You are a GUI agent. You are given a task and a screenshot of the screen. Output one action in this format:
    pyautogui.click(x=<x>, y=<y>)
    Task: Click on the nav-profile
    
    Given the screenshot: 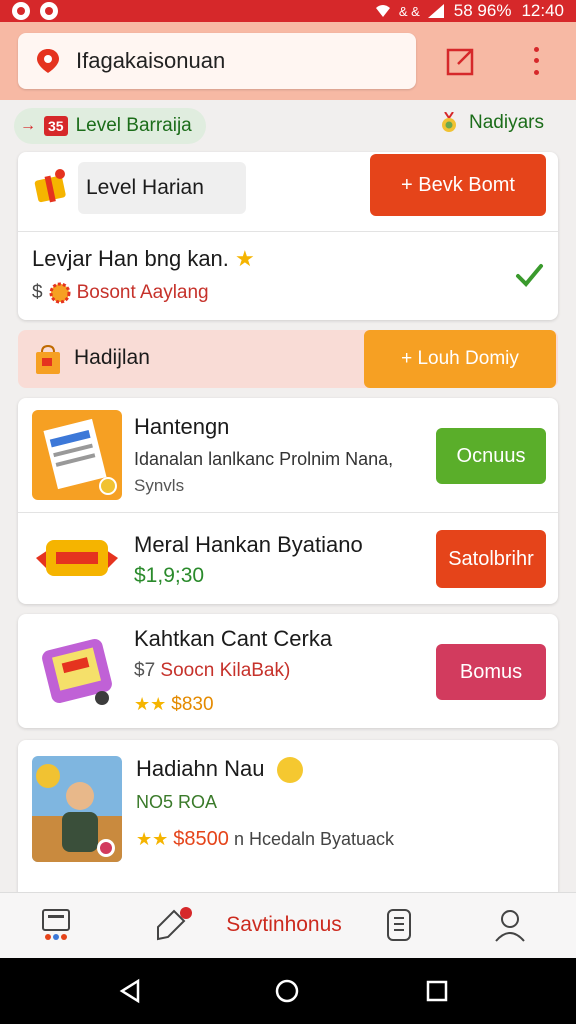 What is the action you would take?
    pyautogui.click(x=510, y=925)
    